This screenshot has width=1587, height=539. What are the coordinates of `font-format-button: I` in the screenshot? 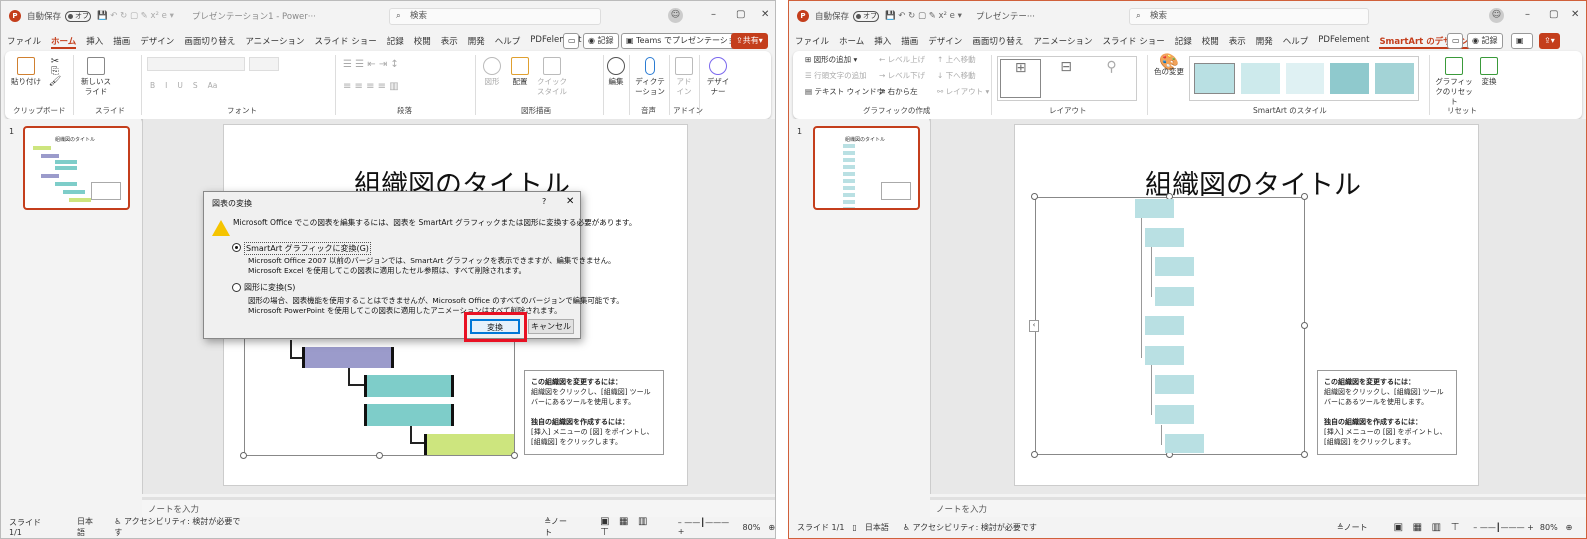 It's located at (166, 85).